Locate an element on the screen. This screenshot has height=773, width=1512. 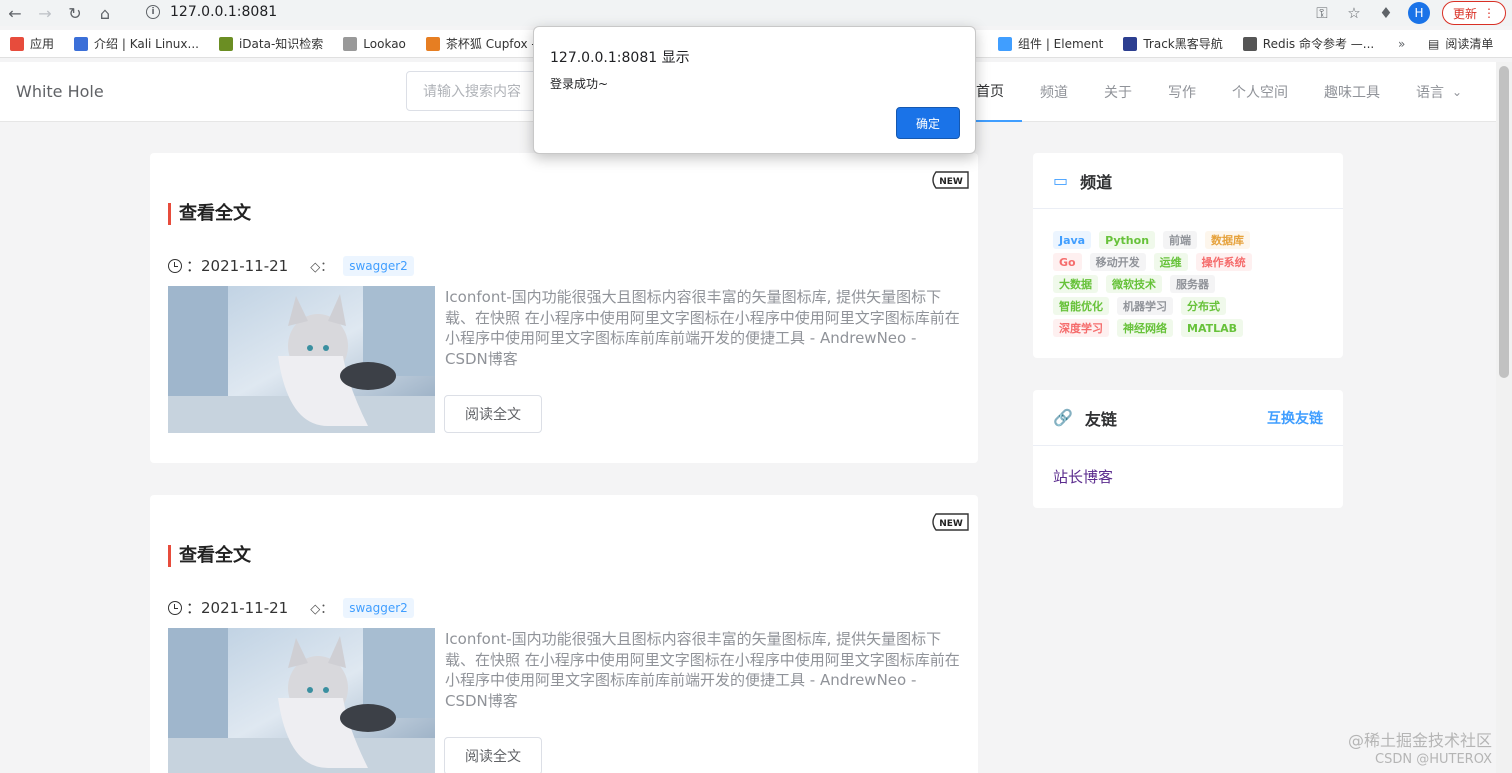
channel-tag: 机器学习 is located at coordinates (1145, 306).